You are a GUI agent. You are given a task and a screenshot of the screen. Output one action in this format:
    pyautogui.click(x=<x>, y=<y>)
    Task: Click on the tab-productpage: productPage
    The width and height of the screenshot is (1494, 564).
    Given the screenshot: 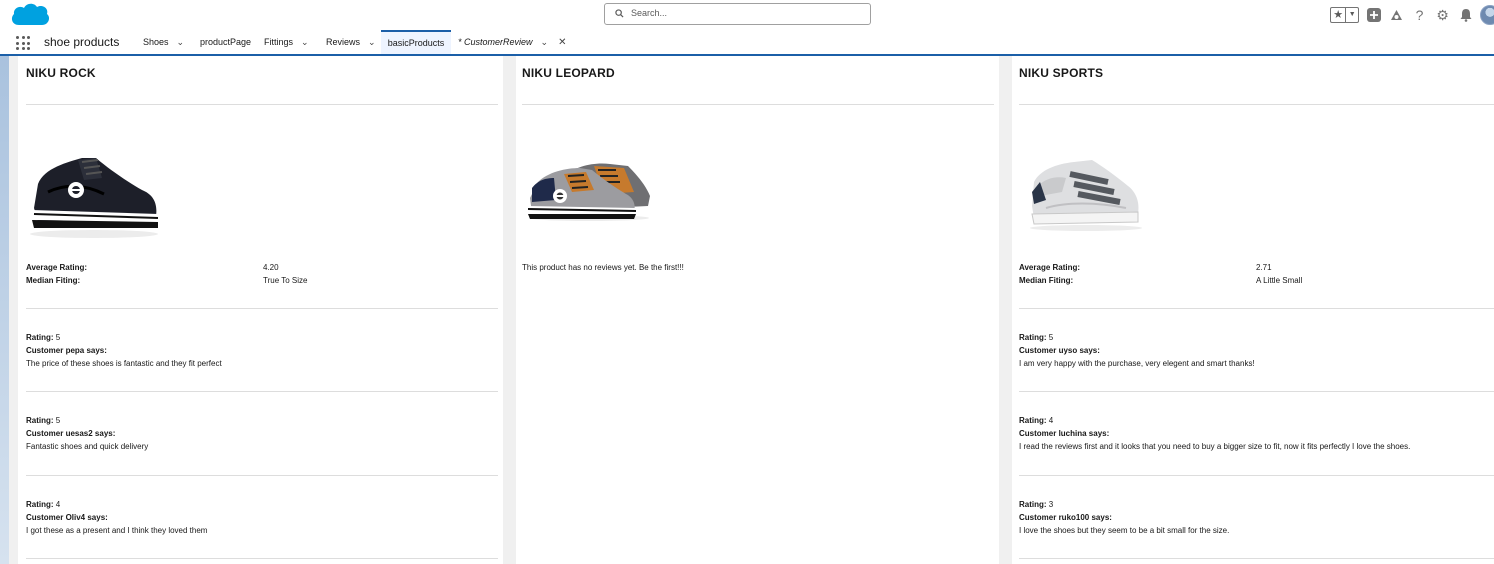 What is the action you would take?
    pyautogui.click(x=225, y=42)
    